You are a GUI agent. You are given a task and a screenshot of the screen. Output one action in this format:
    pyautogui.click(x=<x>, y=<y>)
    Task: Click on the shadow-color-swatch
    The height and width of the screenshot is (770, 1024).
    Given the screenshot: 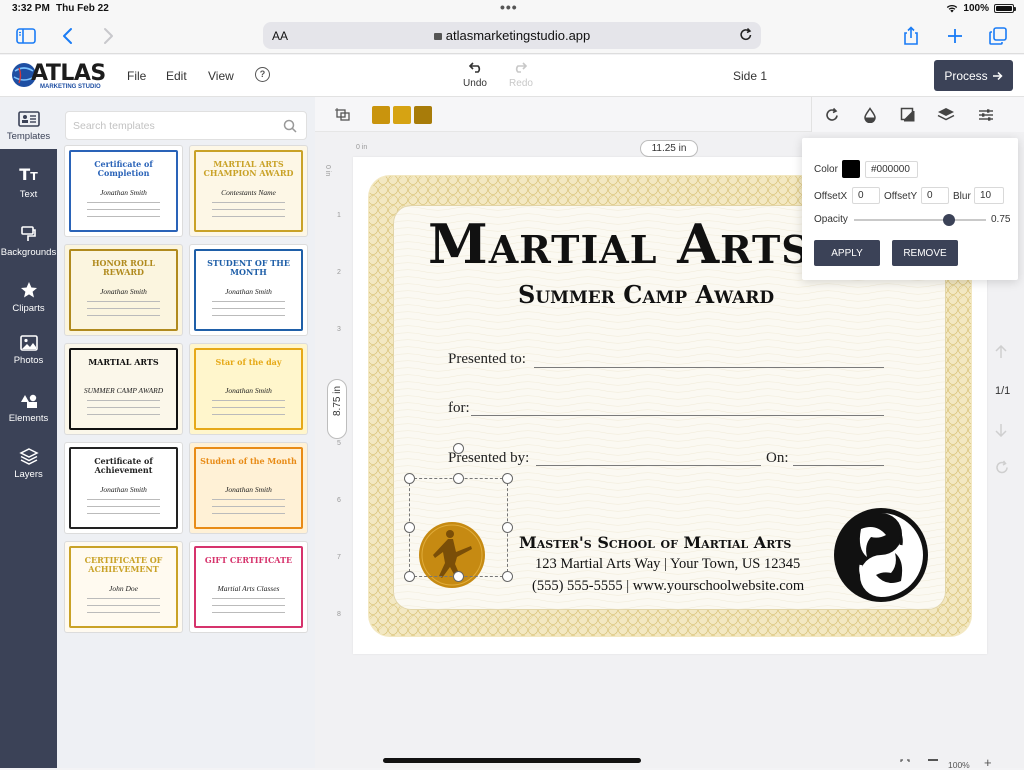 What is the action you would take?
    pyautogui.click(x=851, y=169)
    